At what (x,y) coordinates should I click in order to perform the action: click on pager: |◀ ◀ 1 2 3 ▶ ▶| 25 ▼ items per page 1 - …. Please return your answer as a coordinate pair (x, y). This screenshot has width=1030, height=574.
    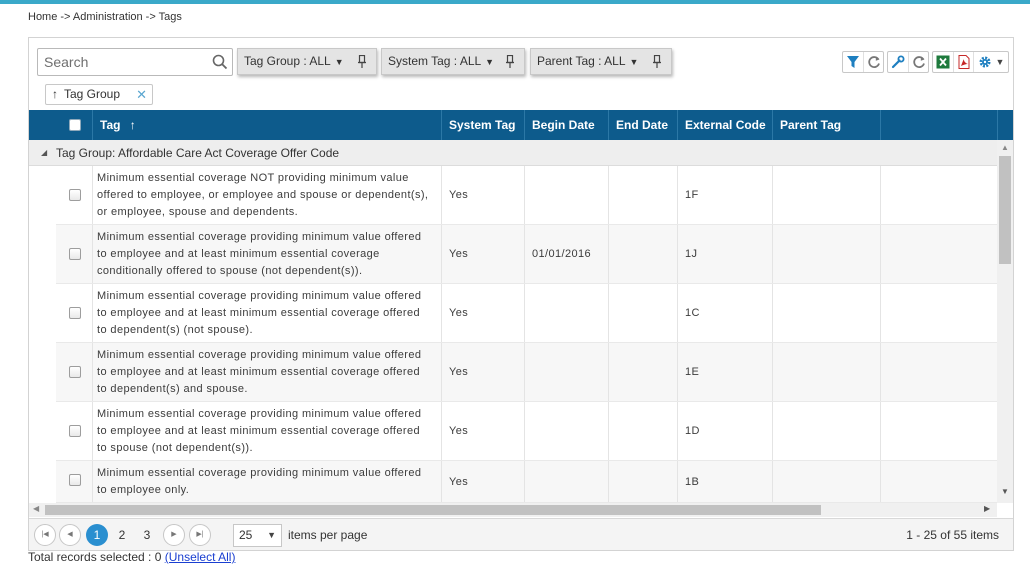
    Looking at the image, I should click on (521, 534).